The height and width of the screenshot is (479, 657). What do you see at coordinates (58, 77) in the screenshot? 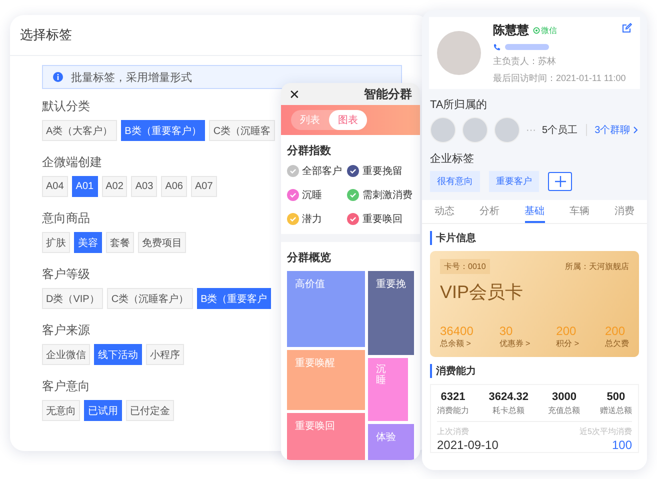
I see `info-icon` at bounding box center [58, 77].